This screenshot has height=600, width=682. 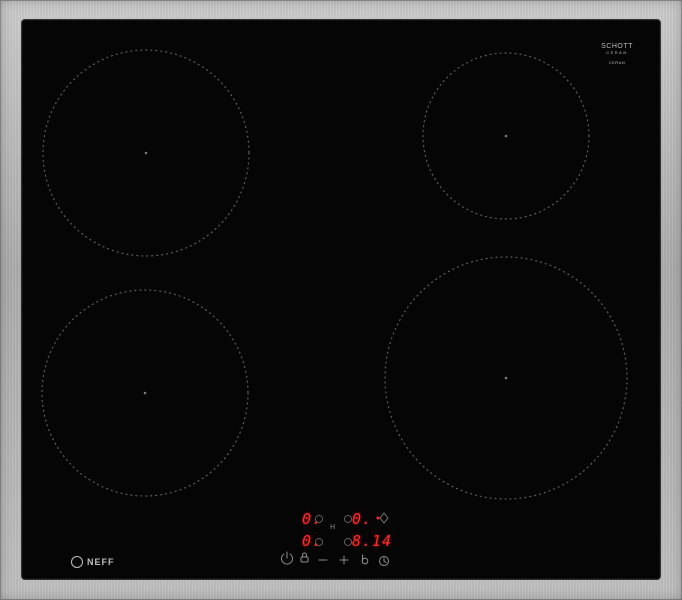 What do you see at coordinates (617, 46) in the screenshot?
I see `schott-logo-text: SCHOTT` at bounding box center [617, 46].